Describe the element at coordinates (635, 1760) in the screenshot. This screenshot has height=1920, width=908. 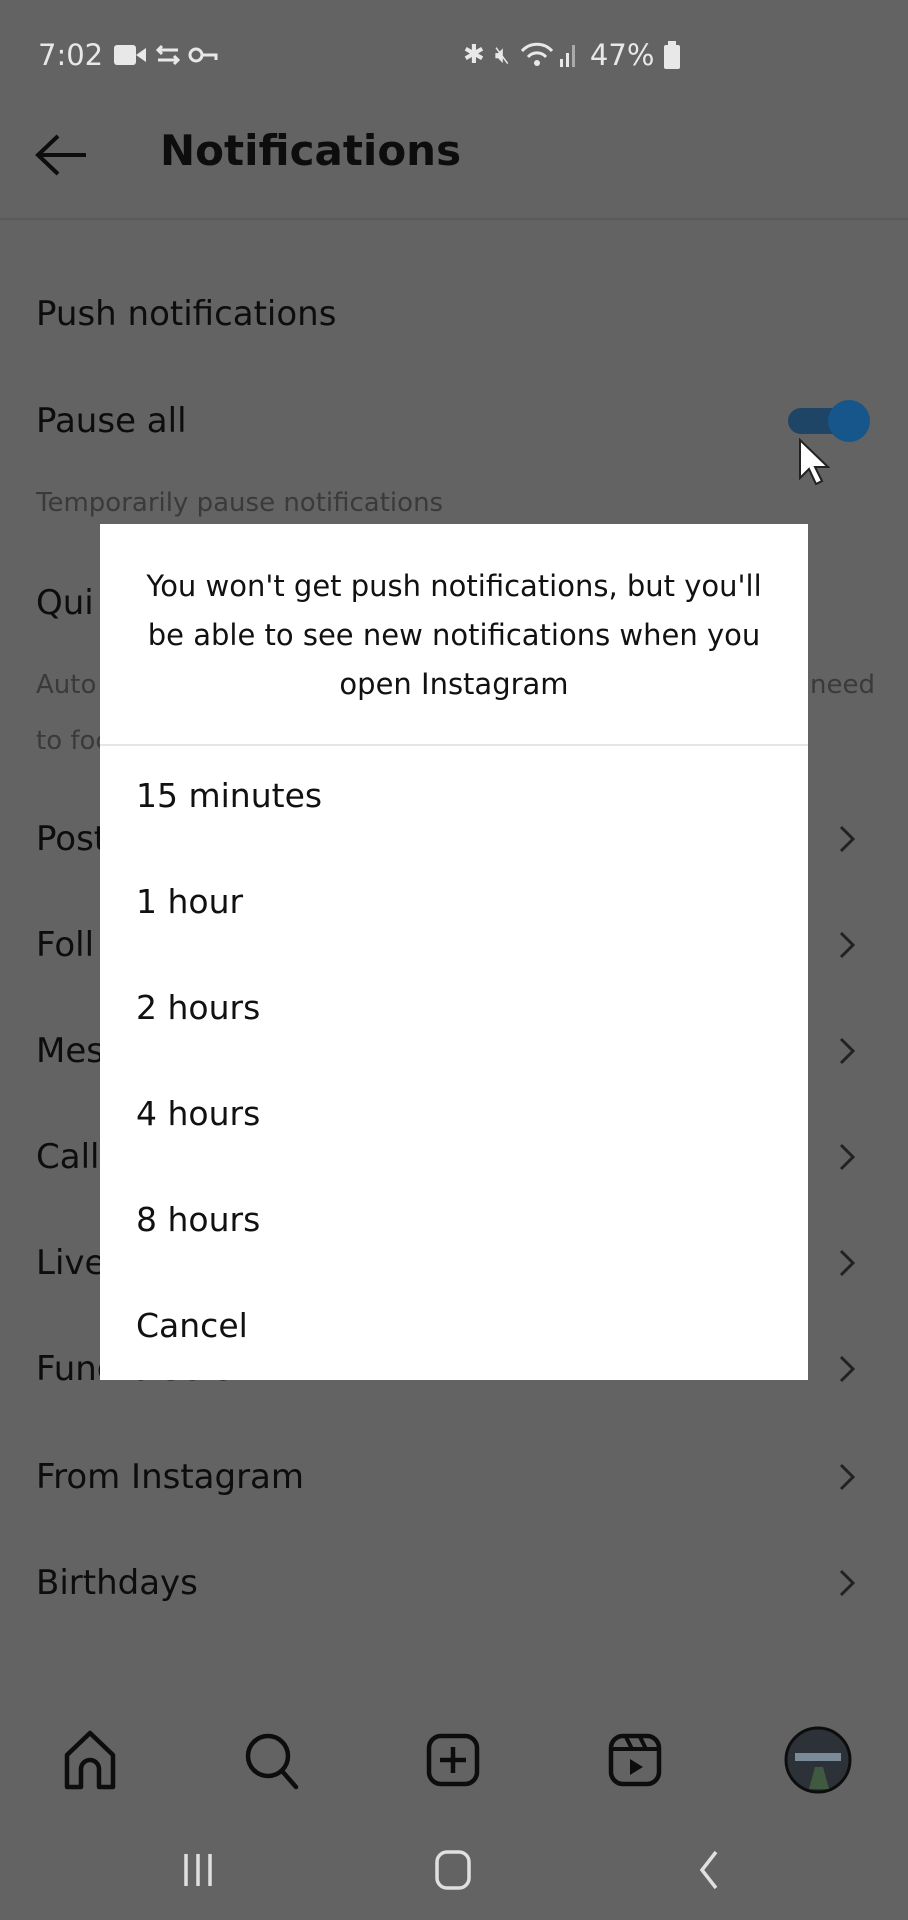
I see `reels-icon` at that location.